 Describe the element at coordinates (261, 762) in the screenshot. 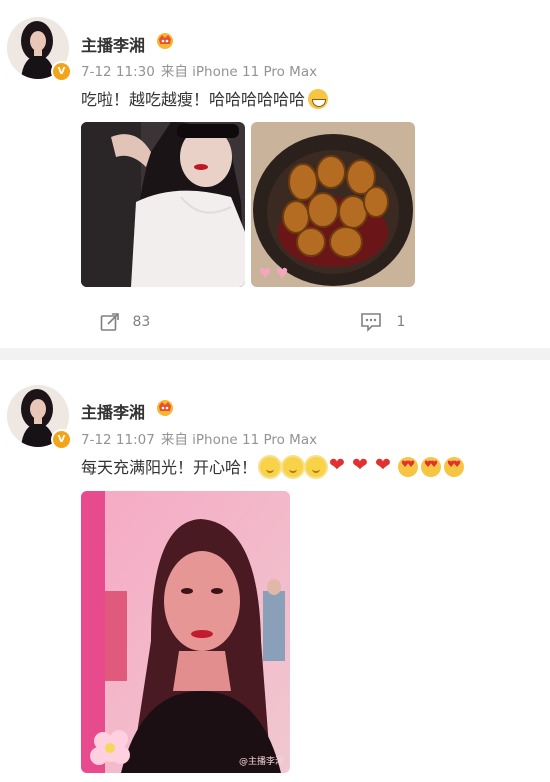

I see `image-watermark: @主播李湘` at that location.